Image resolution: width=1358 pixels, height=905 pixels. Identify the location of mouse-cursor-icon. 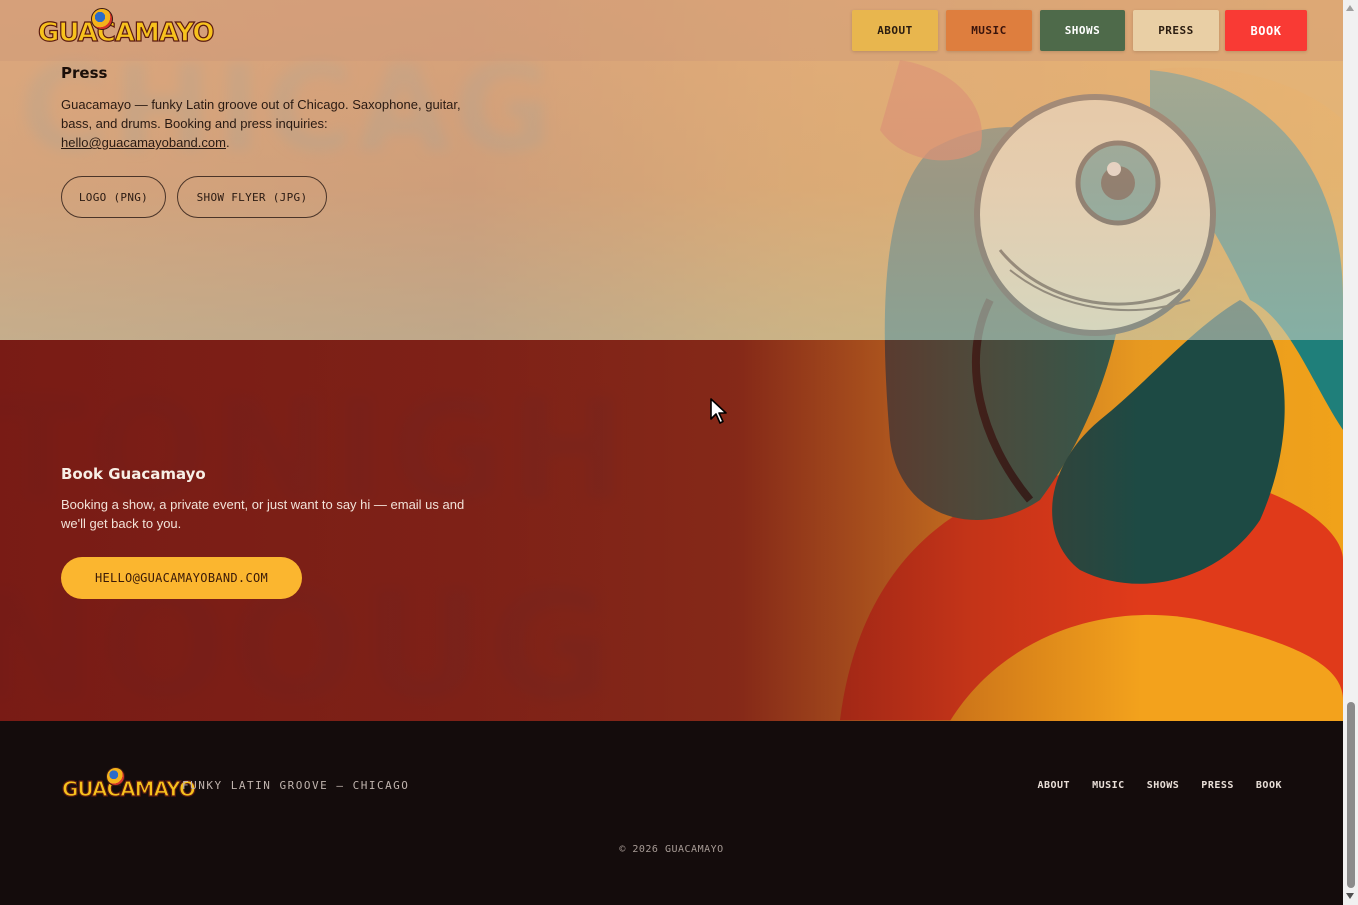
(718, 411).